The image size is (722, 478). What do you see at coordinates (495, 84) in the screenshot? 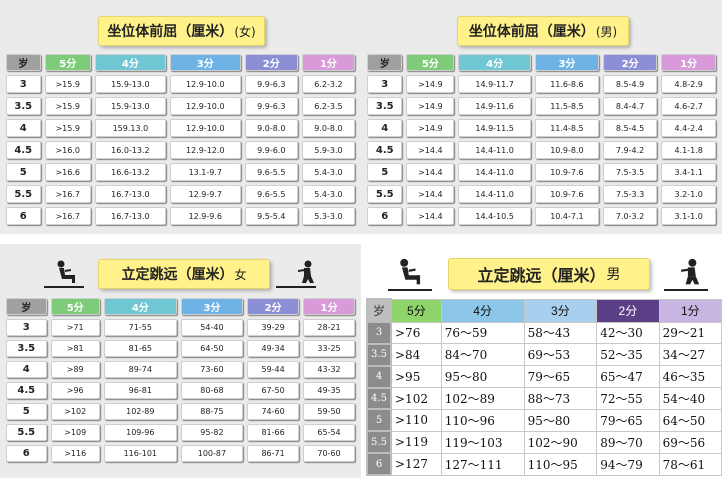
I see `score-cell: 14.9-11.7` at bounding box center [495, 84].